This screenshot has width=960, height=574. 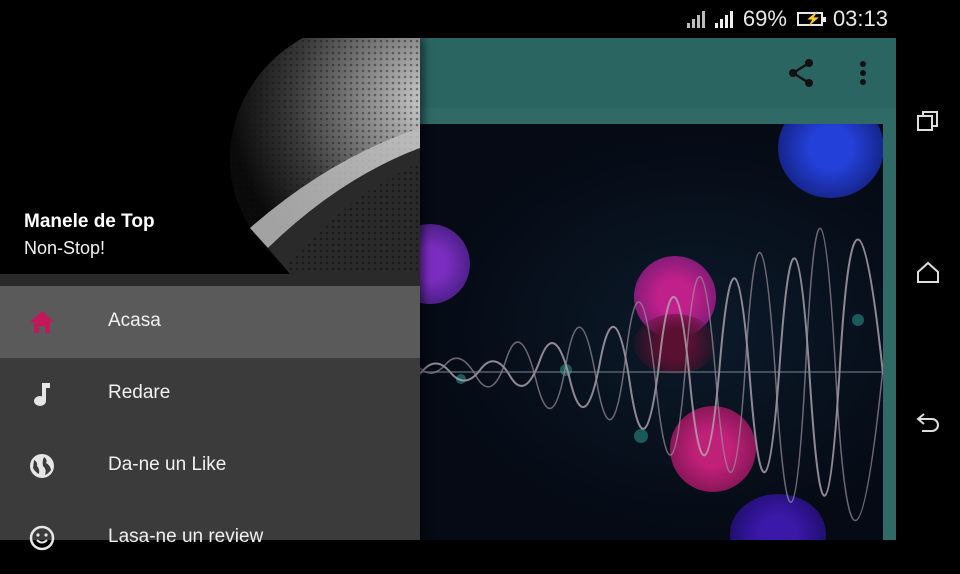 What do you see at coordinates (42, 394) in the screenshot?
I see `music-note-icon` at bounding box center [42, 394].